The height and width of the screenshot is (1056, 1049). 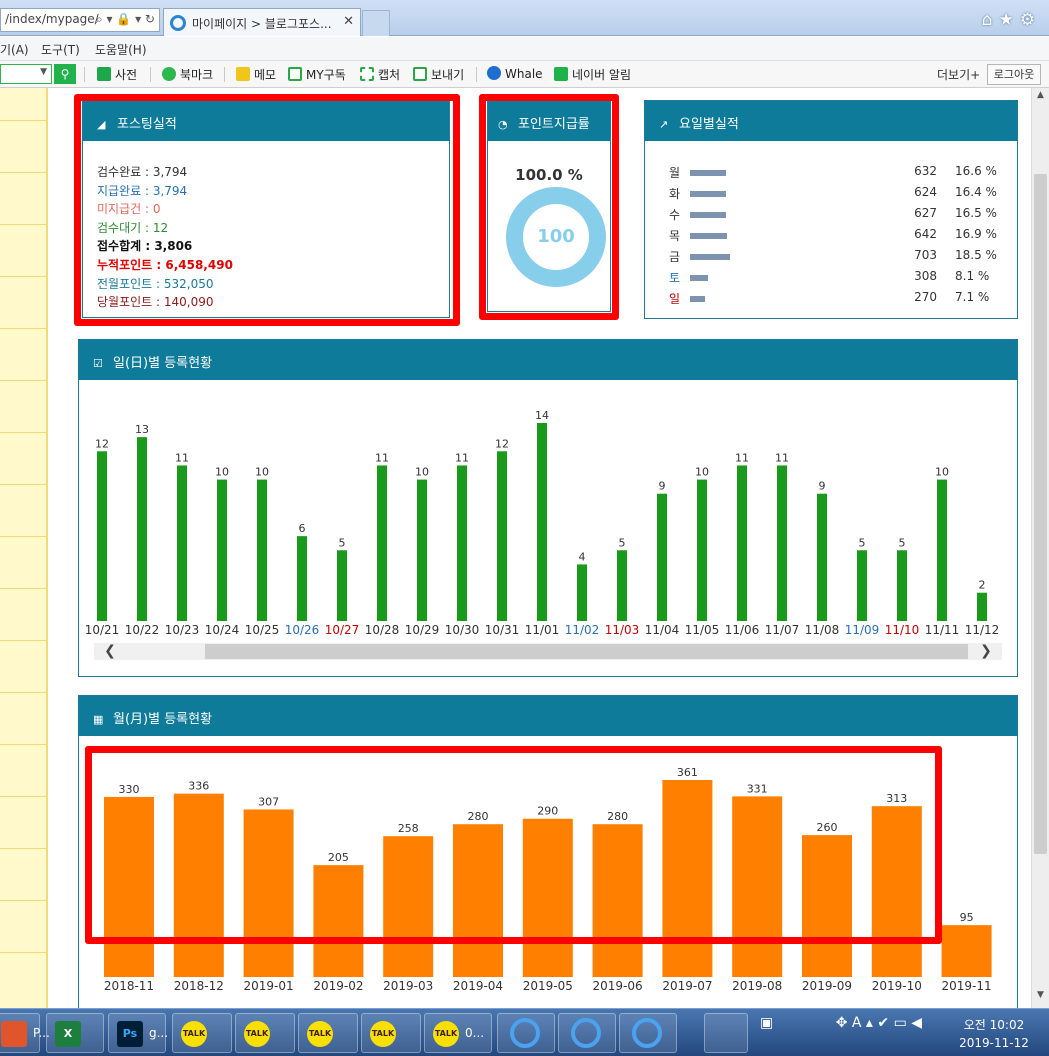 I want to click on menu-item-tools: 도구(T), so click(x=60, y=49).